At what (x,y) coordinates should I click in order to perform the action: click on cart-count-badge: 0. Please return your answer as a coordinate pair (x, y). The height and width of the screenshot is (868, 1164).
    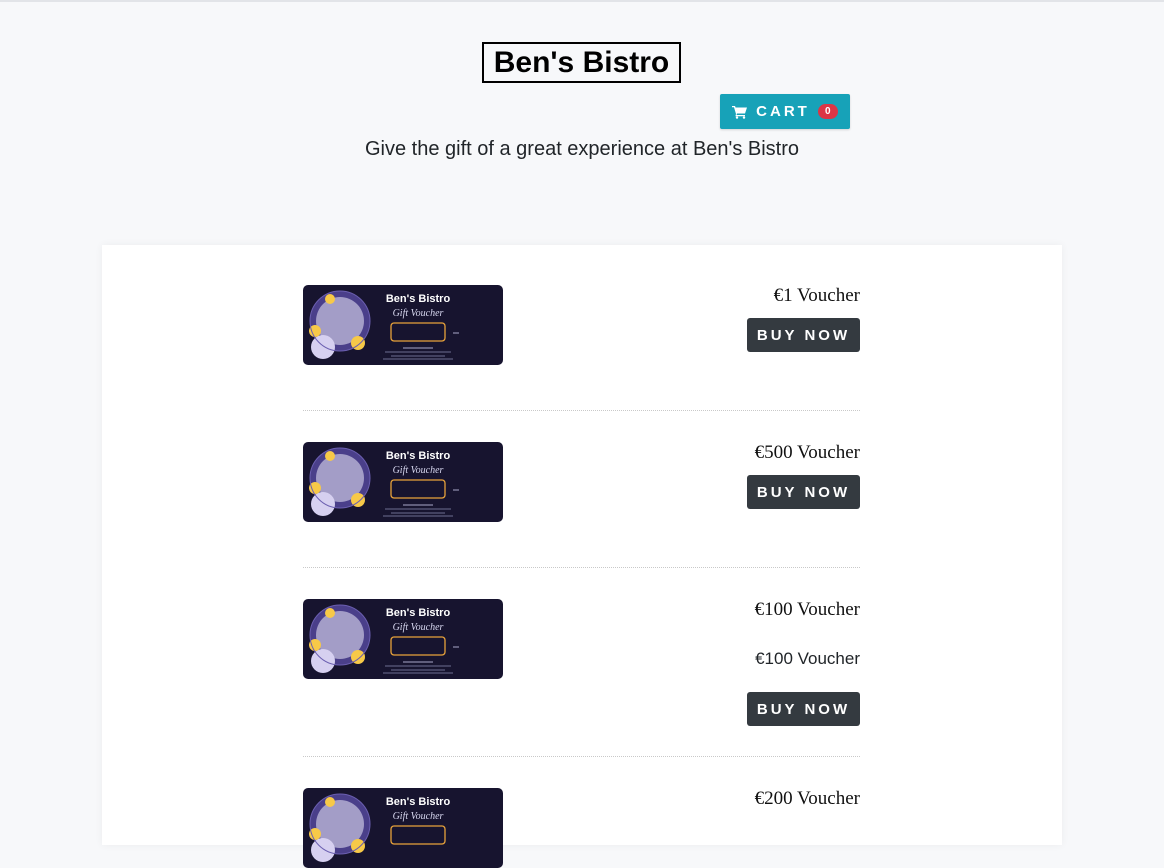
    Looking at the image, I should click on (827, 111).